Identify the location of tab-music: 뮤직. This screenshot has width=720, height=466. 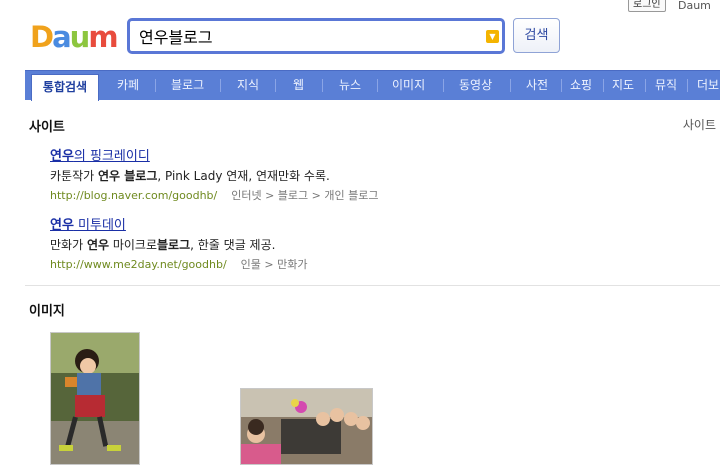
(666, 85).